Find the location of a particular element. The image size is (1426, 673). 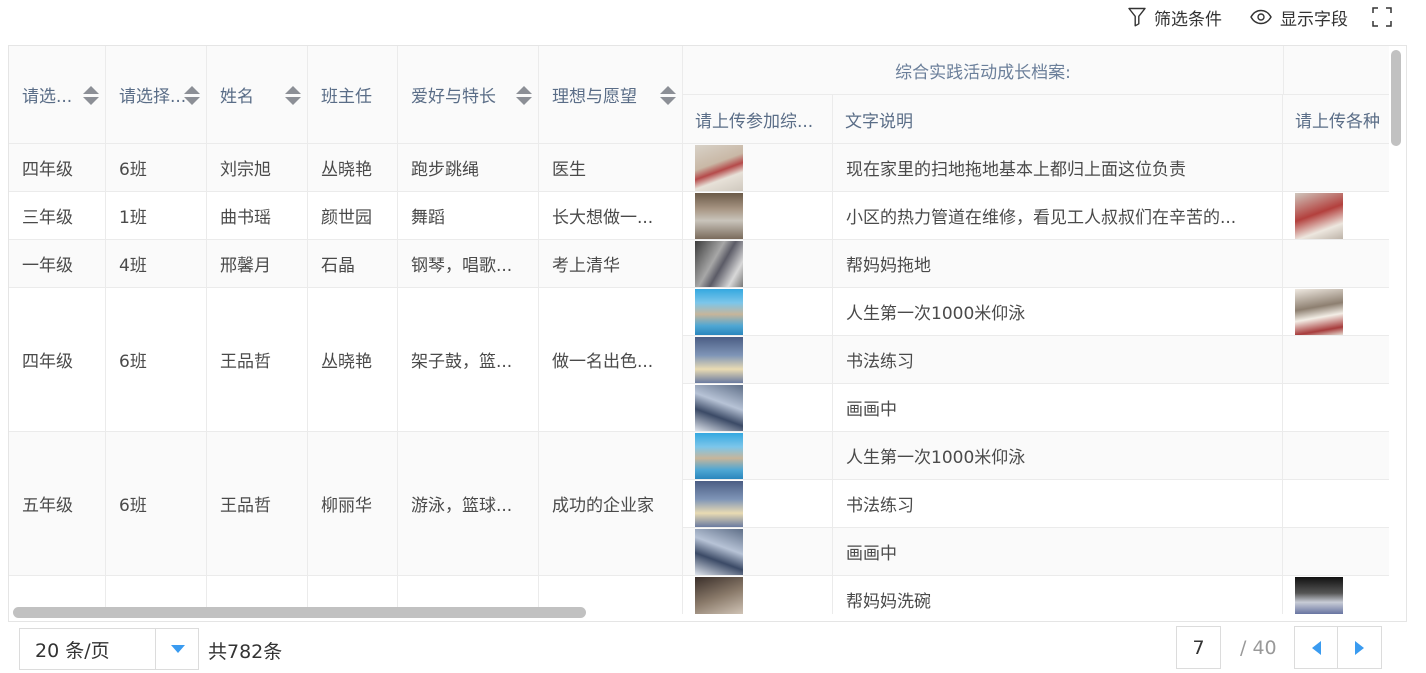

column-label: 姓名 is located at coordinates (237, 97).